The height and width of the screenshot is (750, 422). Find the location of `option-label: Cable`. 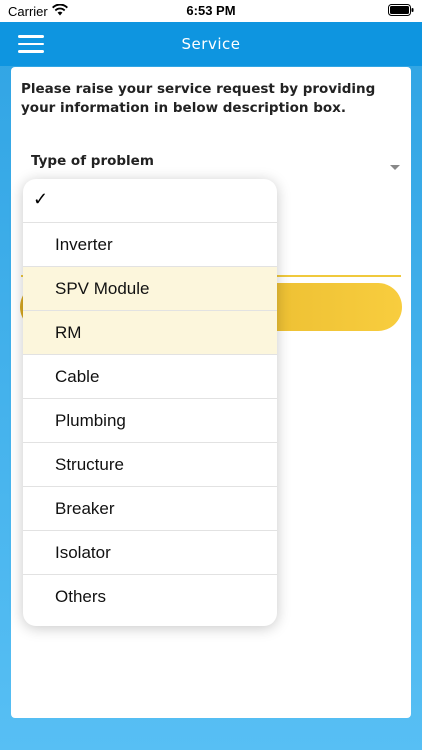

option-label: Cable is located at coordinates (77, 376).